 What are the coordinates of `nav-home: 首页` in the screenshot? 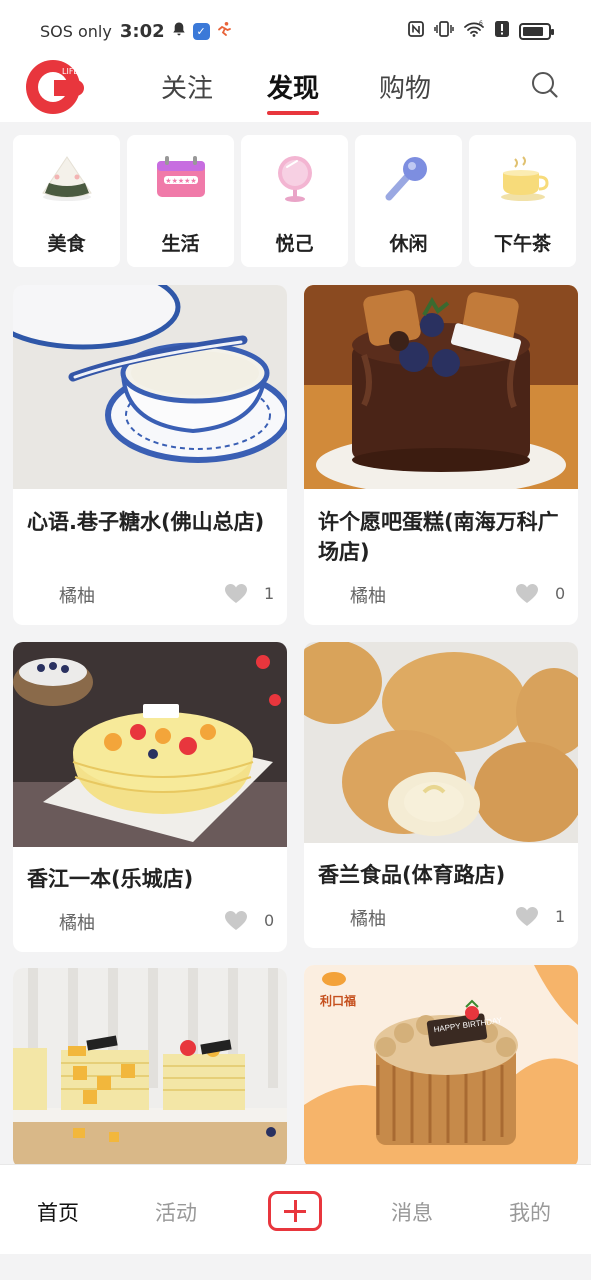 It's located at (58, 1212).